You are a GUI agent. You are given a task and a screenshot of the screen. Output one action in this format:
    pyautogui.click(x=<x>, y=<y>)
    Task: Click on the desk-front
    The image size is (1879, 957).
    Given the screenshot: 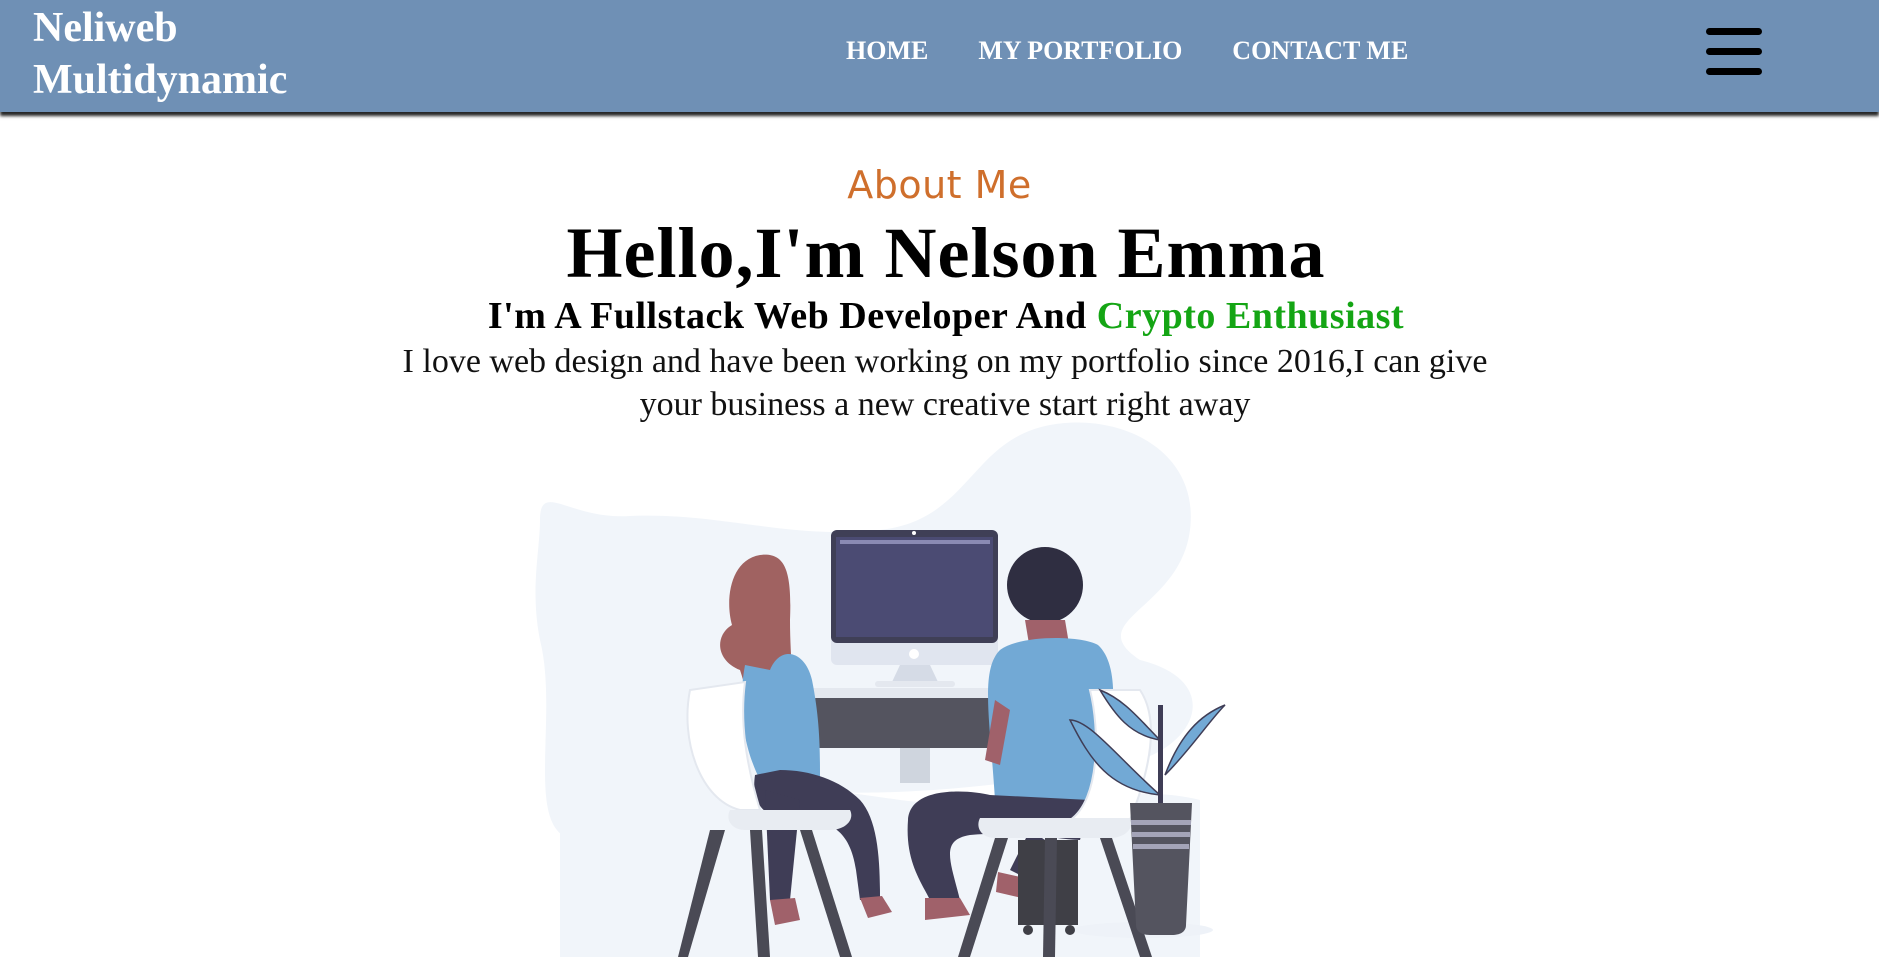 What is the action you would take?
    pyautogui.click(x=902, y=723)
    